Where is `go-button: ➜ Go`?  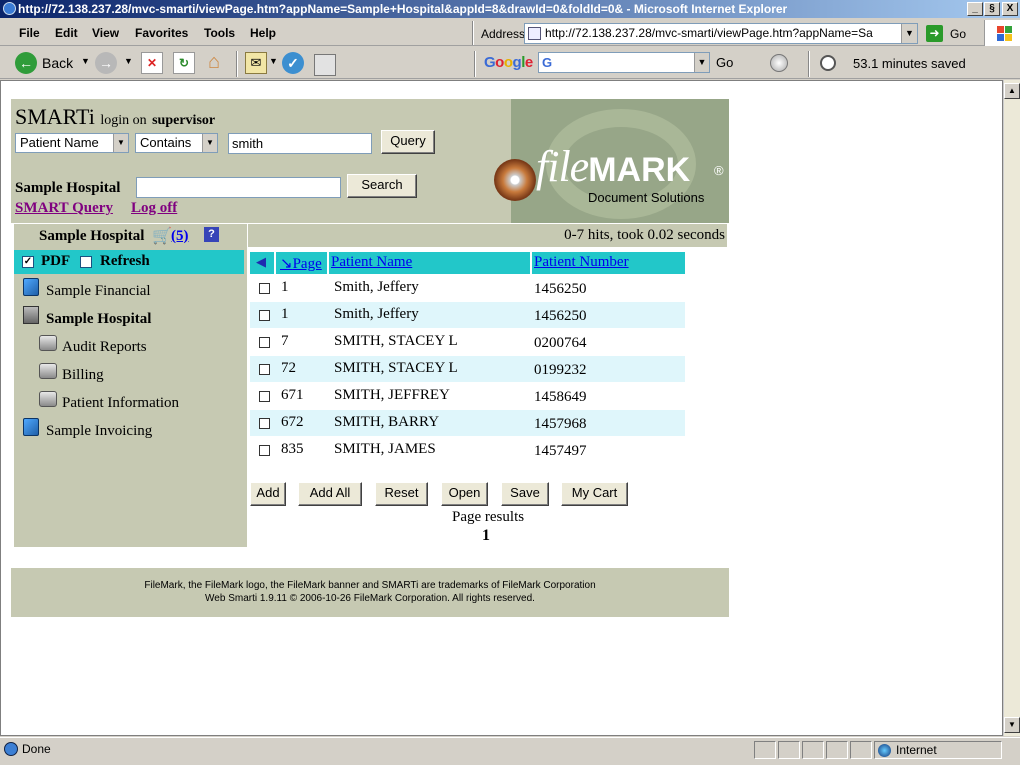 go-button: ➜ Go is located at coordinates (950, 34).